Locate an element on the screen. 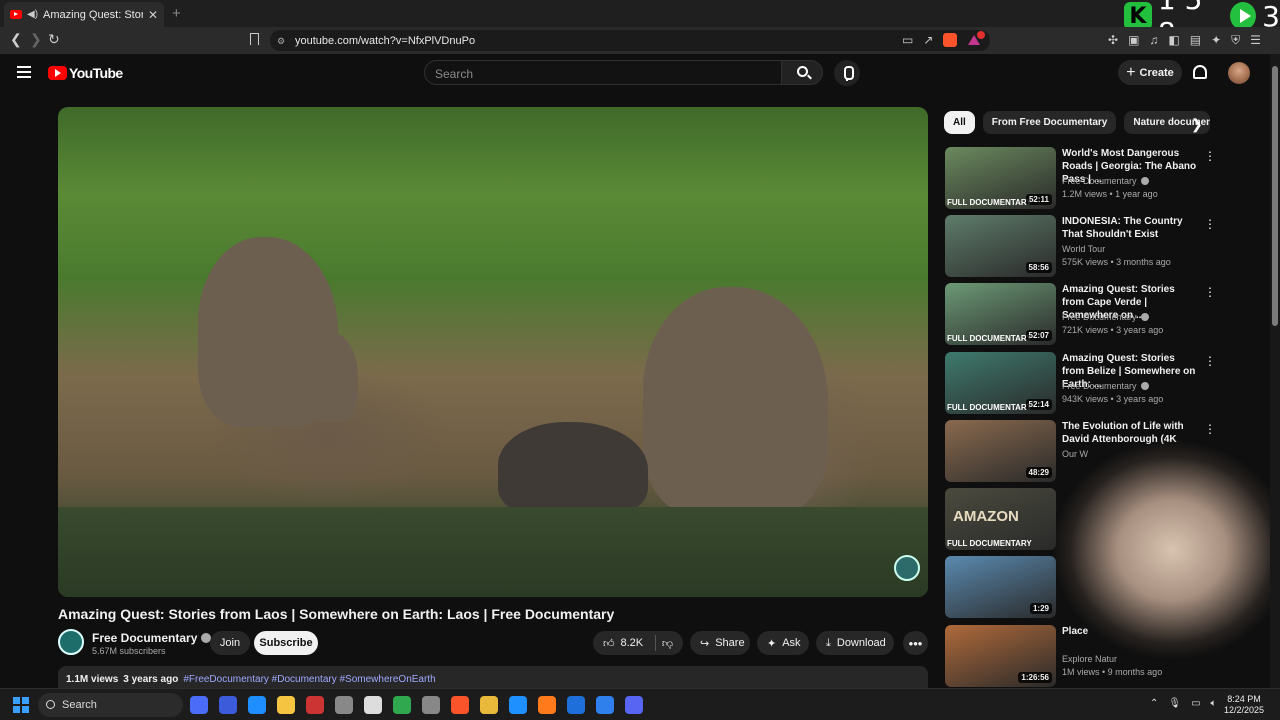 Image resolution: width=1280 pixels, height=720 pixels. recommendation-channel: World Tour is located at coordinates (1083, 249).